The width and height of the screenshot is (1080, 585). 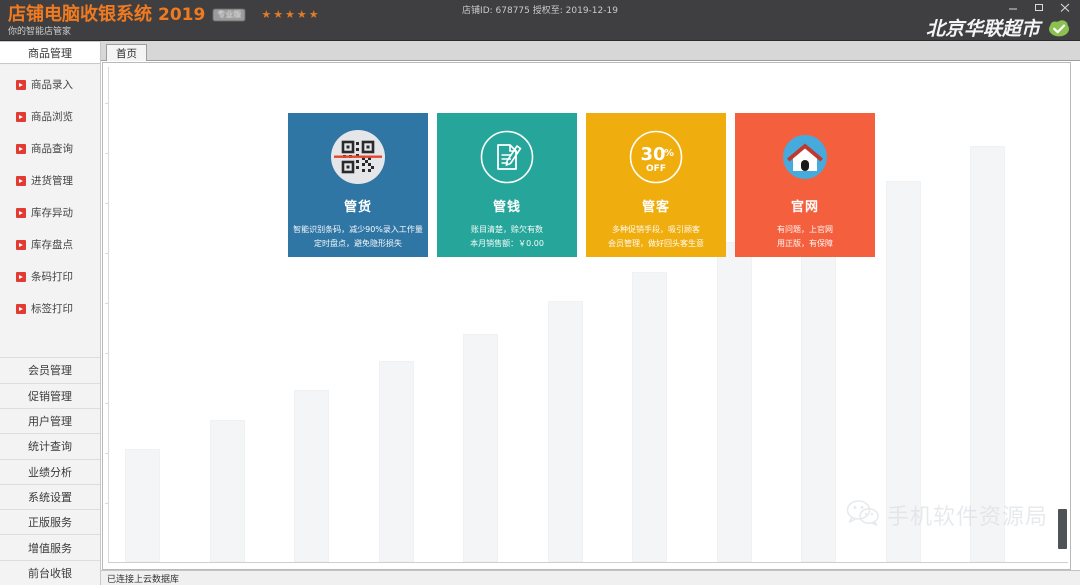 I want to click on close-icon, so click(x=1065, y=8).